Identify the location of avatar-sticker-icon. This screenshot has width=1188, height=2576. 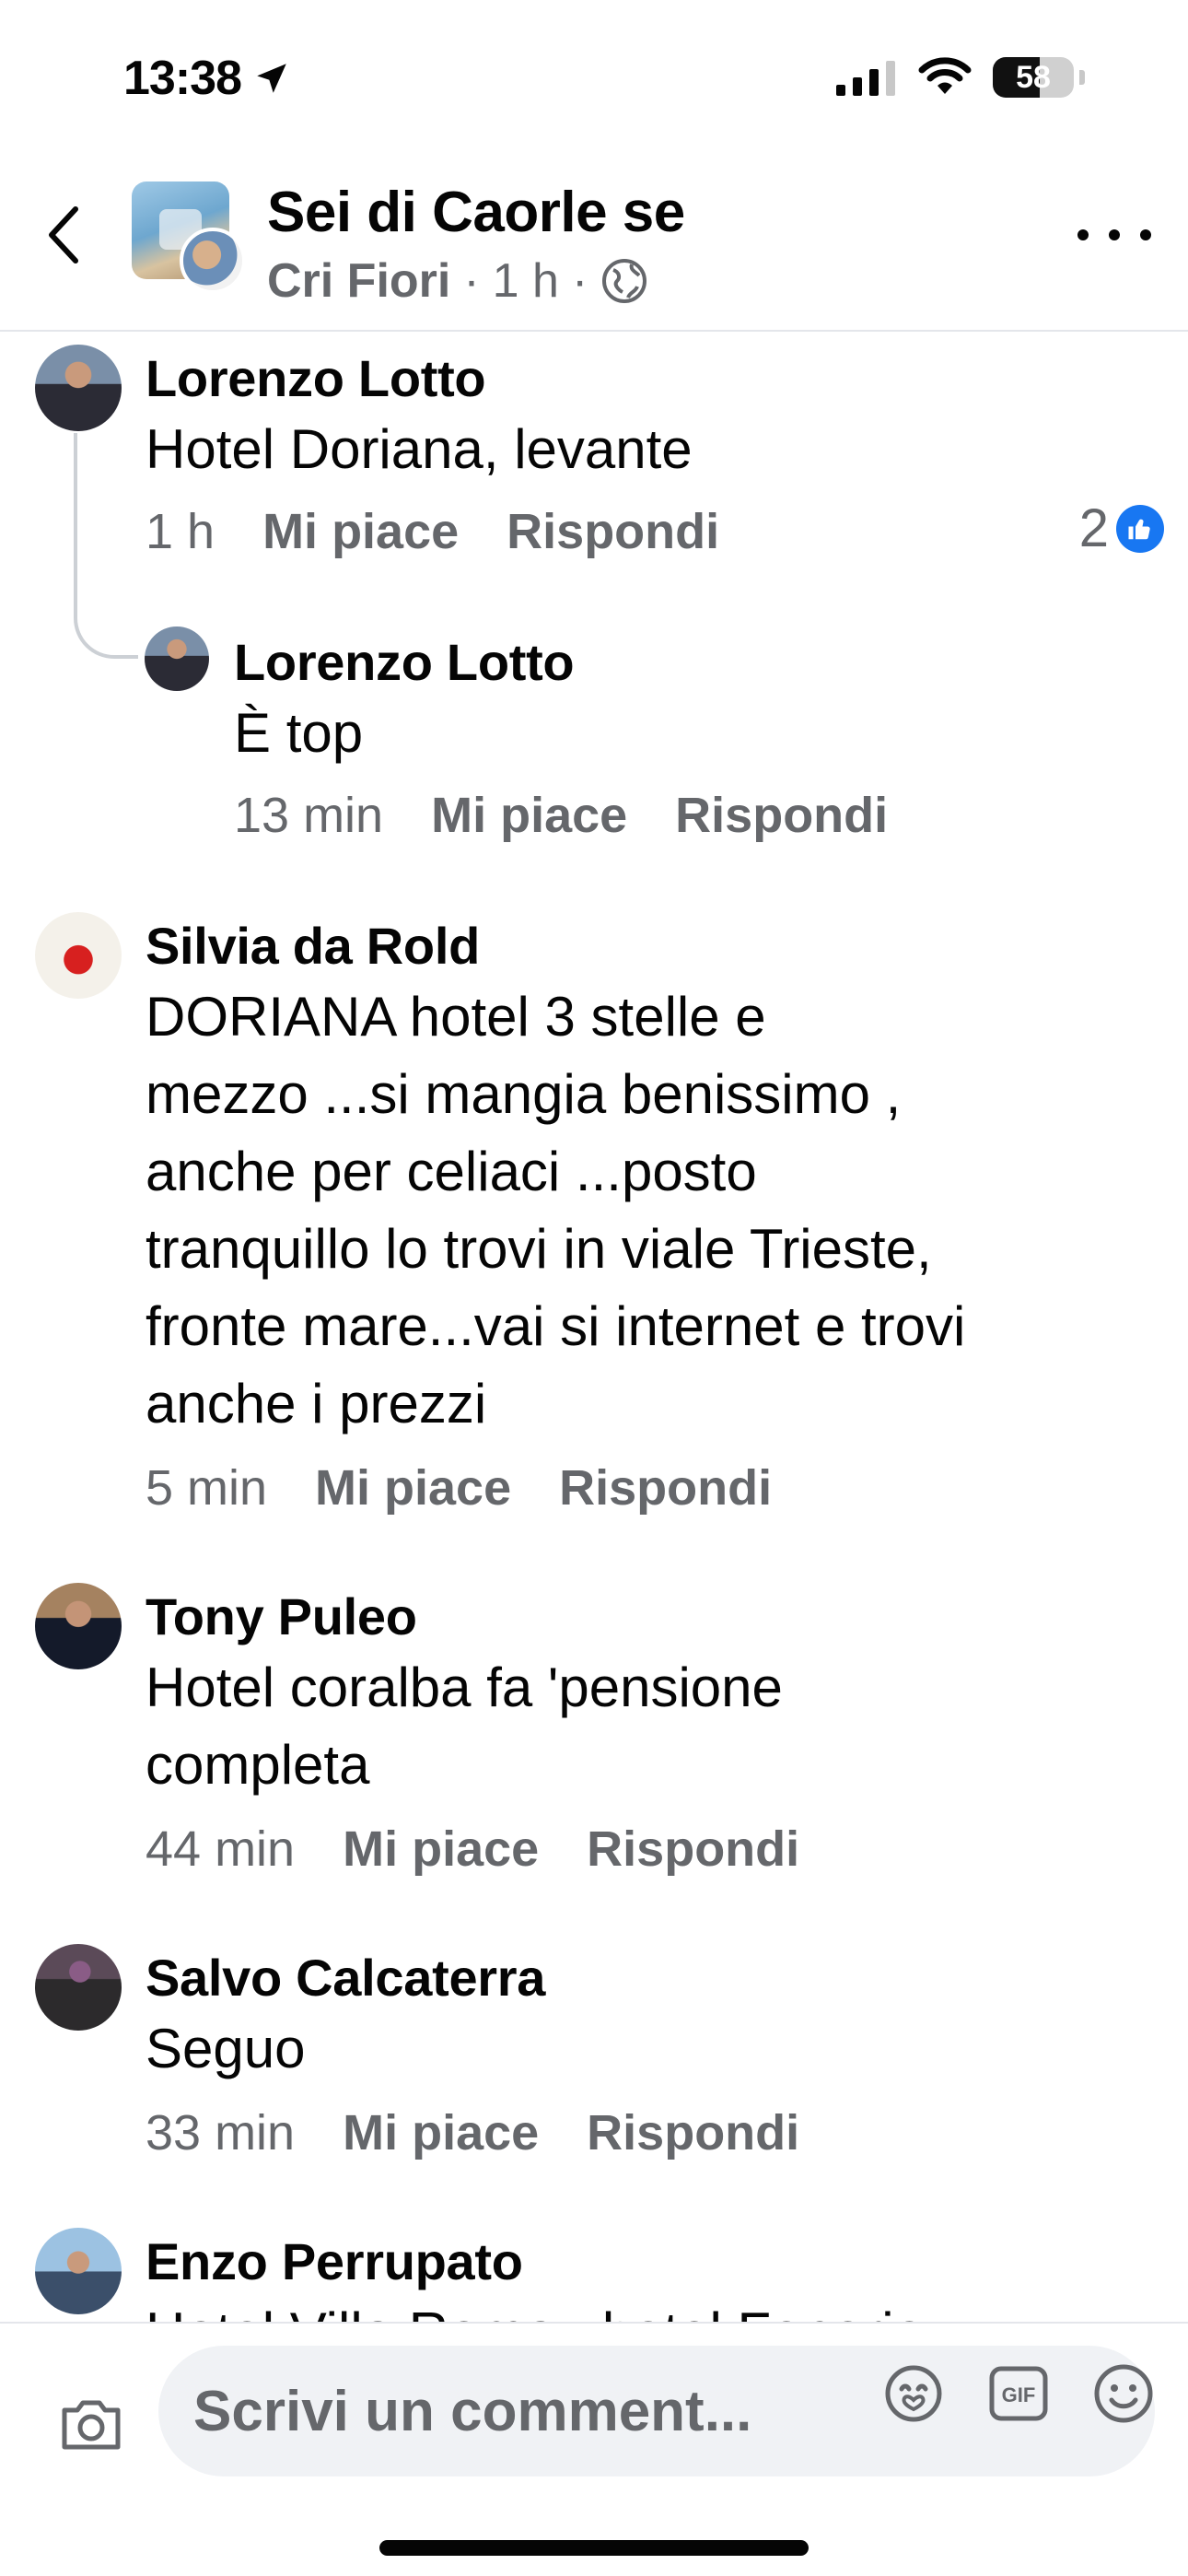
(913, 2393).